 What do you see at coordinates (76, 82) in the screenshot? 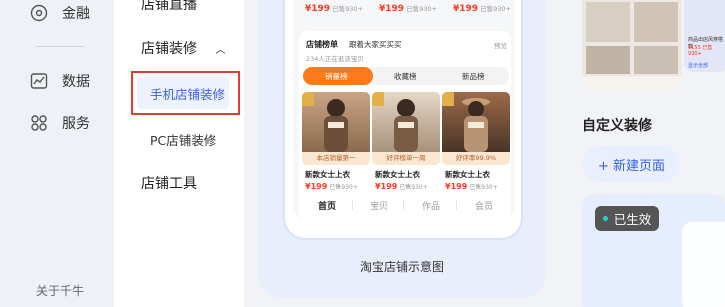
I see `rail-item-label: 数据` at bounding box center [76, 82].